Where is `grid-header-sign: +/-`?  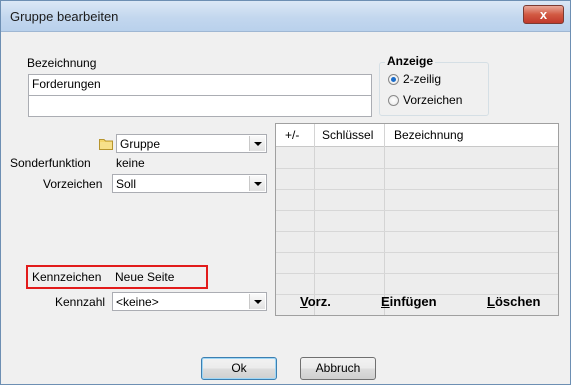 grid-header-sign: +/- is located at coordinates (292, 135).